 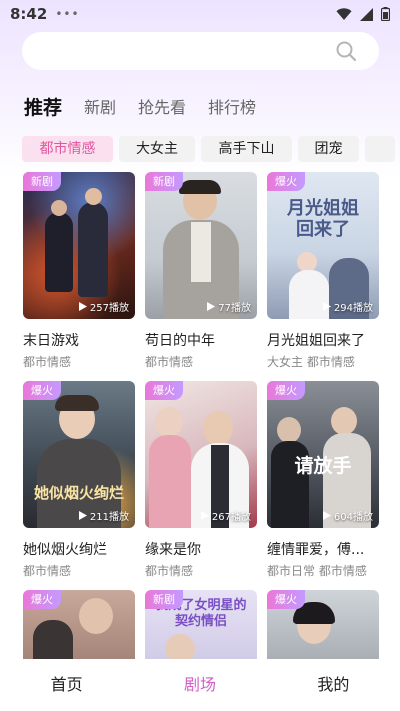 I want to click on drama-poster: 新剧 77播放, so click(x=201, y=245).